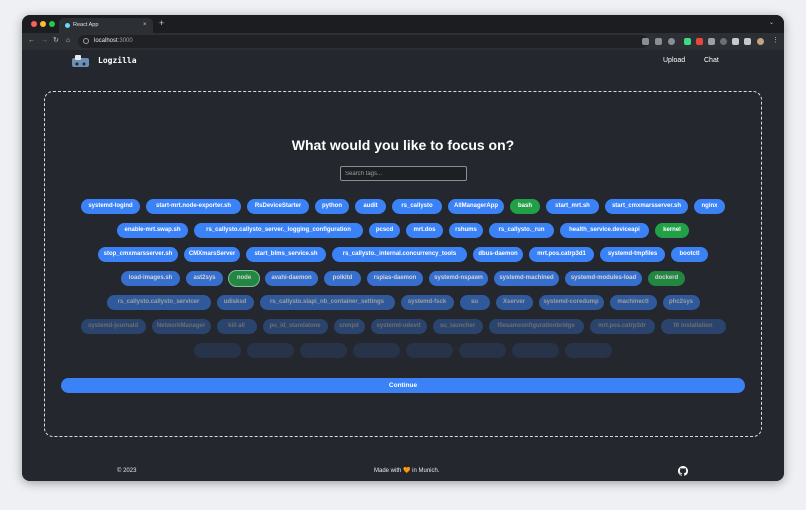  I want to click on tag-chip: systemd-nspawn, so click(458, 278).